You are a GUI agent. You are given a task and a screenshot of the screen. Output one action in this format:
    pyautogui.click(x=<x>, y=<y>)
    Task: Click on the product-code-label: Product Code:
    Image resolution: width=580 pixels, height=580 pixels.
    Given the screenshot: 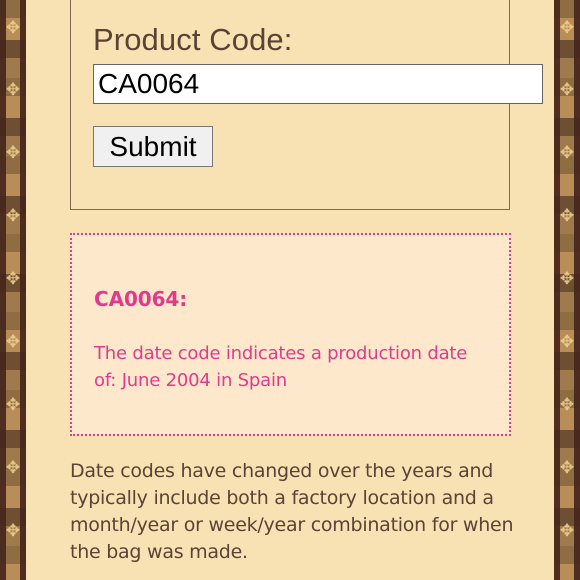 What is the action you would take?
    pyautogui.click(x=193, y=39)
    